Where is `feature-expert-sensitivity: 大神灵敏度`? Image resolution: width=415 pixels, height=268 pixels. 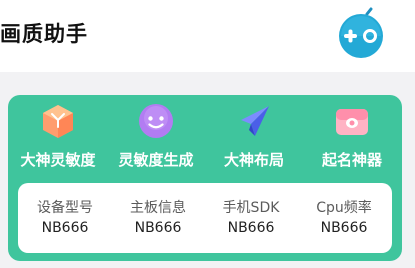 feature-expert-sensitivity: 大神灵敏度 is located at coordinates (58, 140).